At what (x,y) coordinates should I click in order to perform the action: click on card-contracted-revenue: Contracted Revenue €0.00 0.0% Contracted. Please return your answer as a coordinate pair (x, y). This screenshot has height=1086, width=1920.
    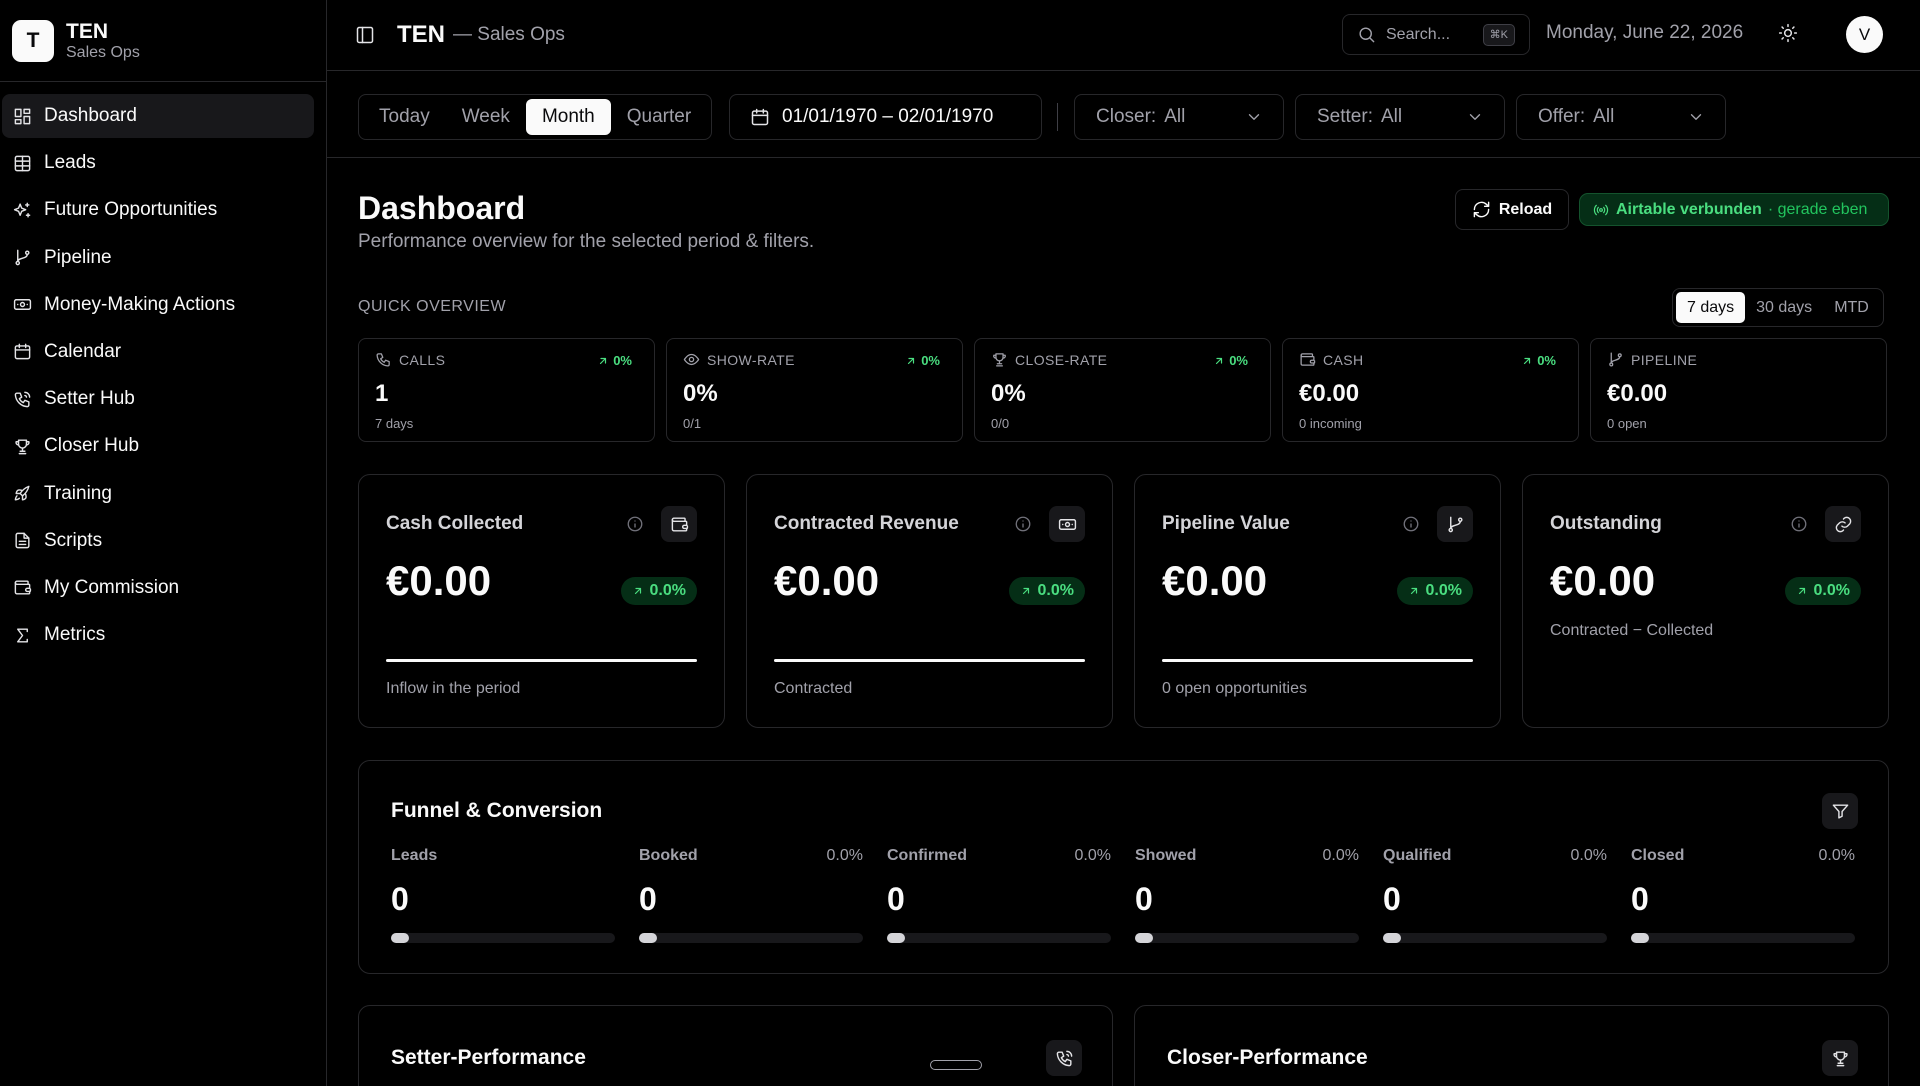
    Looking at the image, I should click on (929, 601).